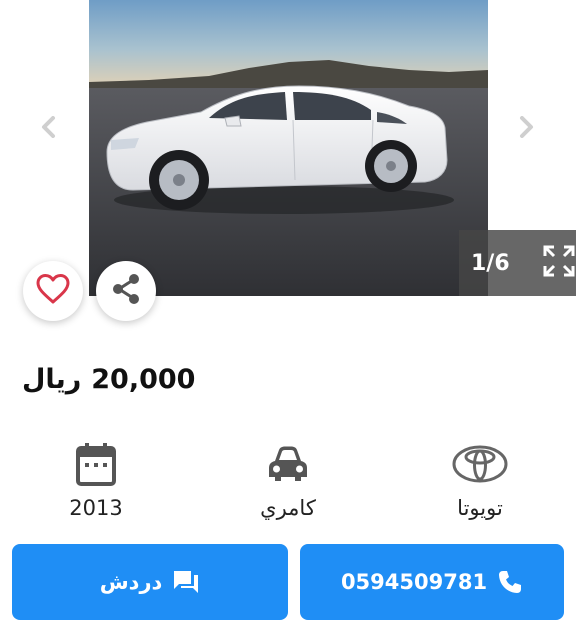  Describe the element at coordinates (490, 263) in the screenshot. I see `photo-counter: 1/6` at that location.